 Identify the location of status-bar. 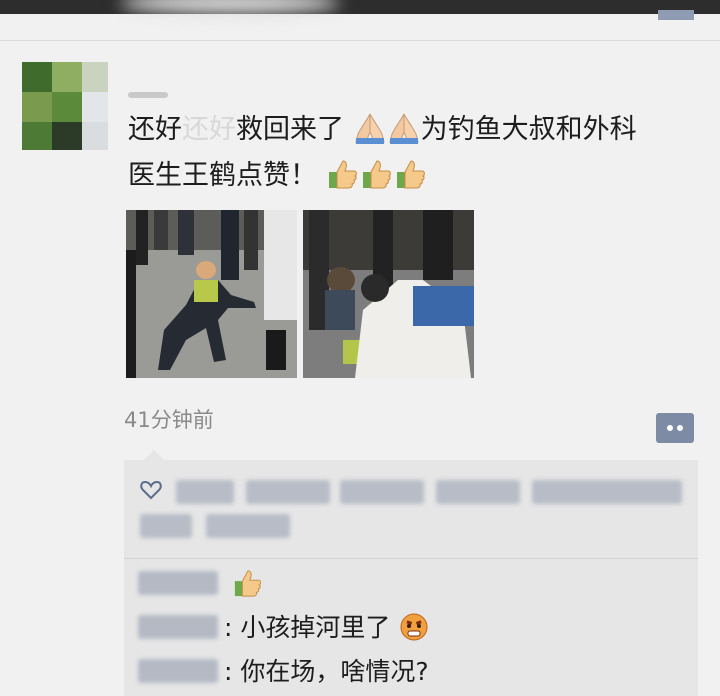
(360, 10).